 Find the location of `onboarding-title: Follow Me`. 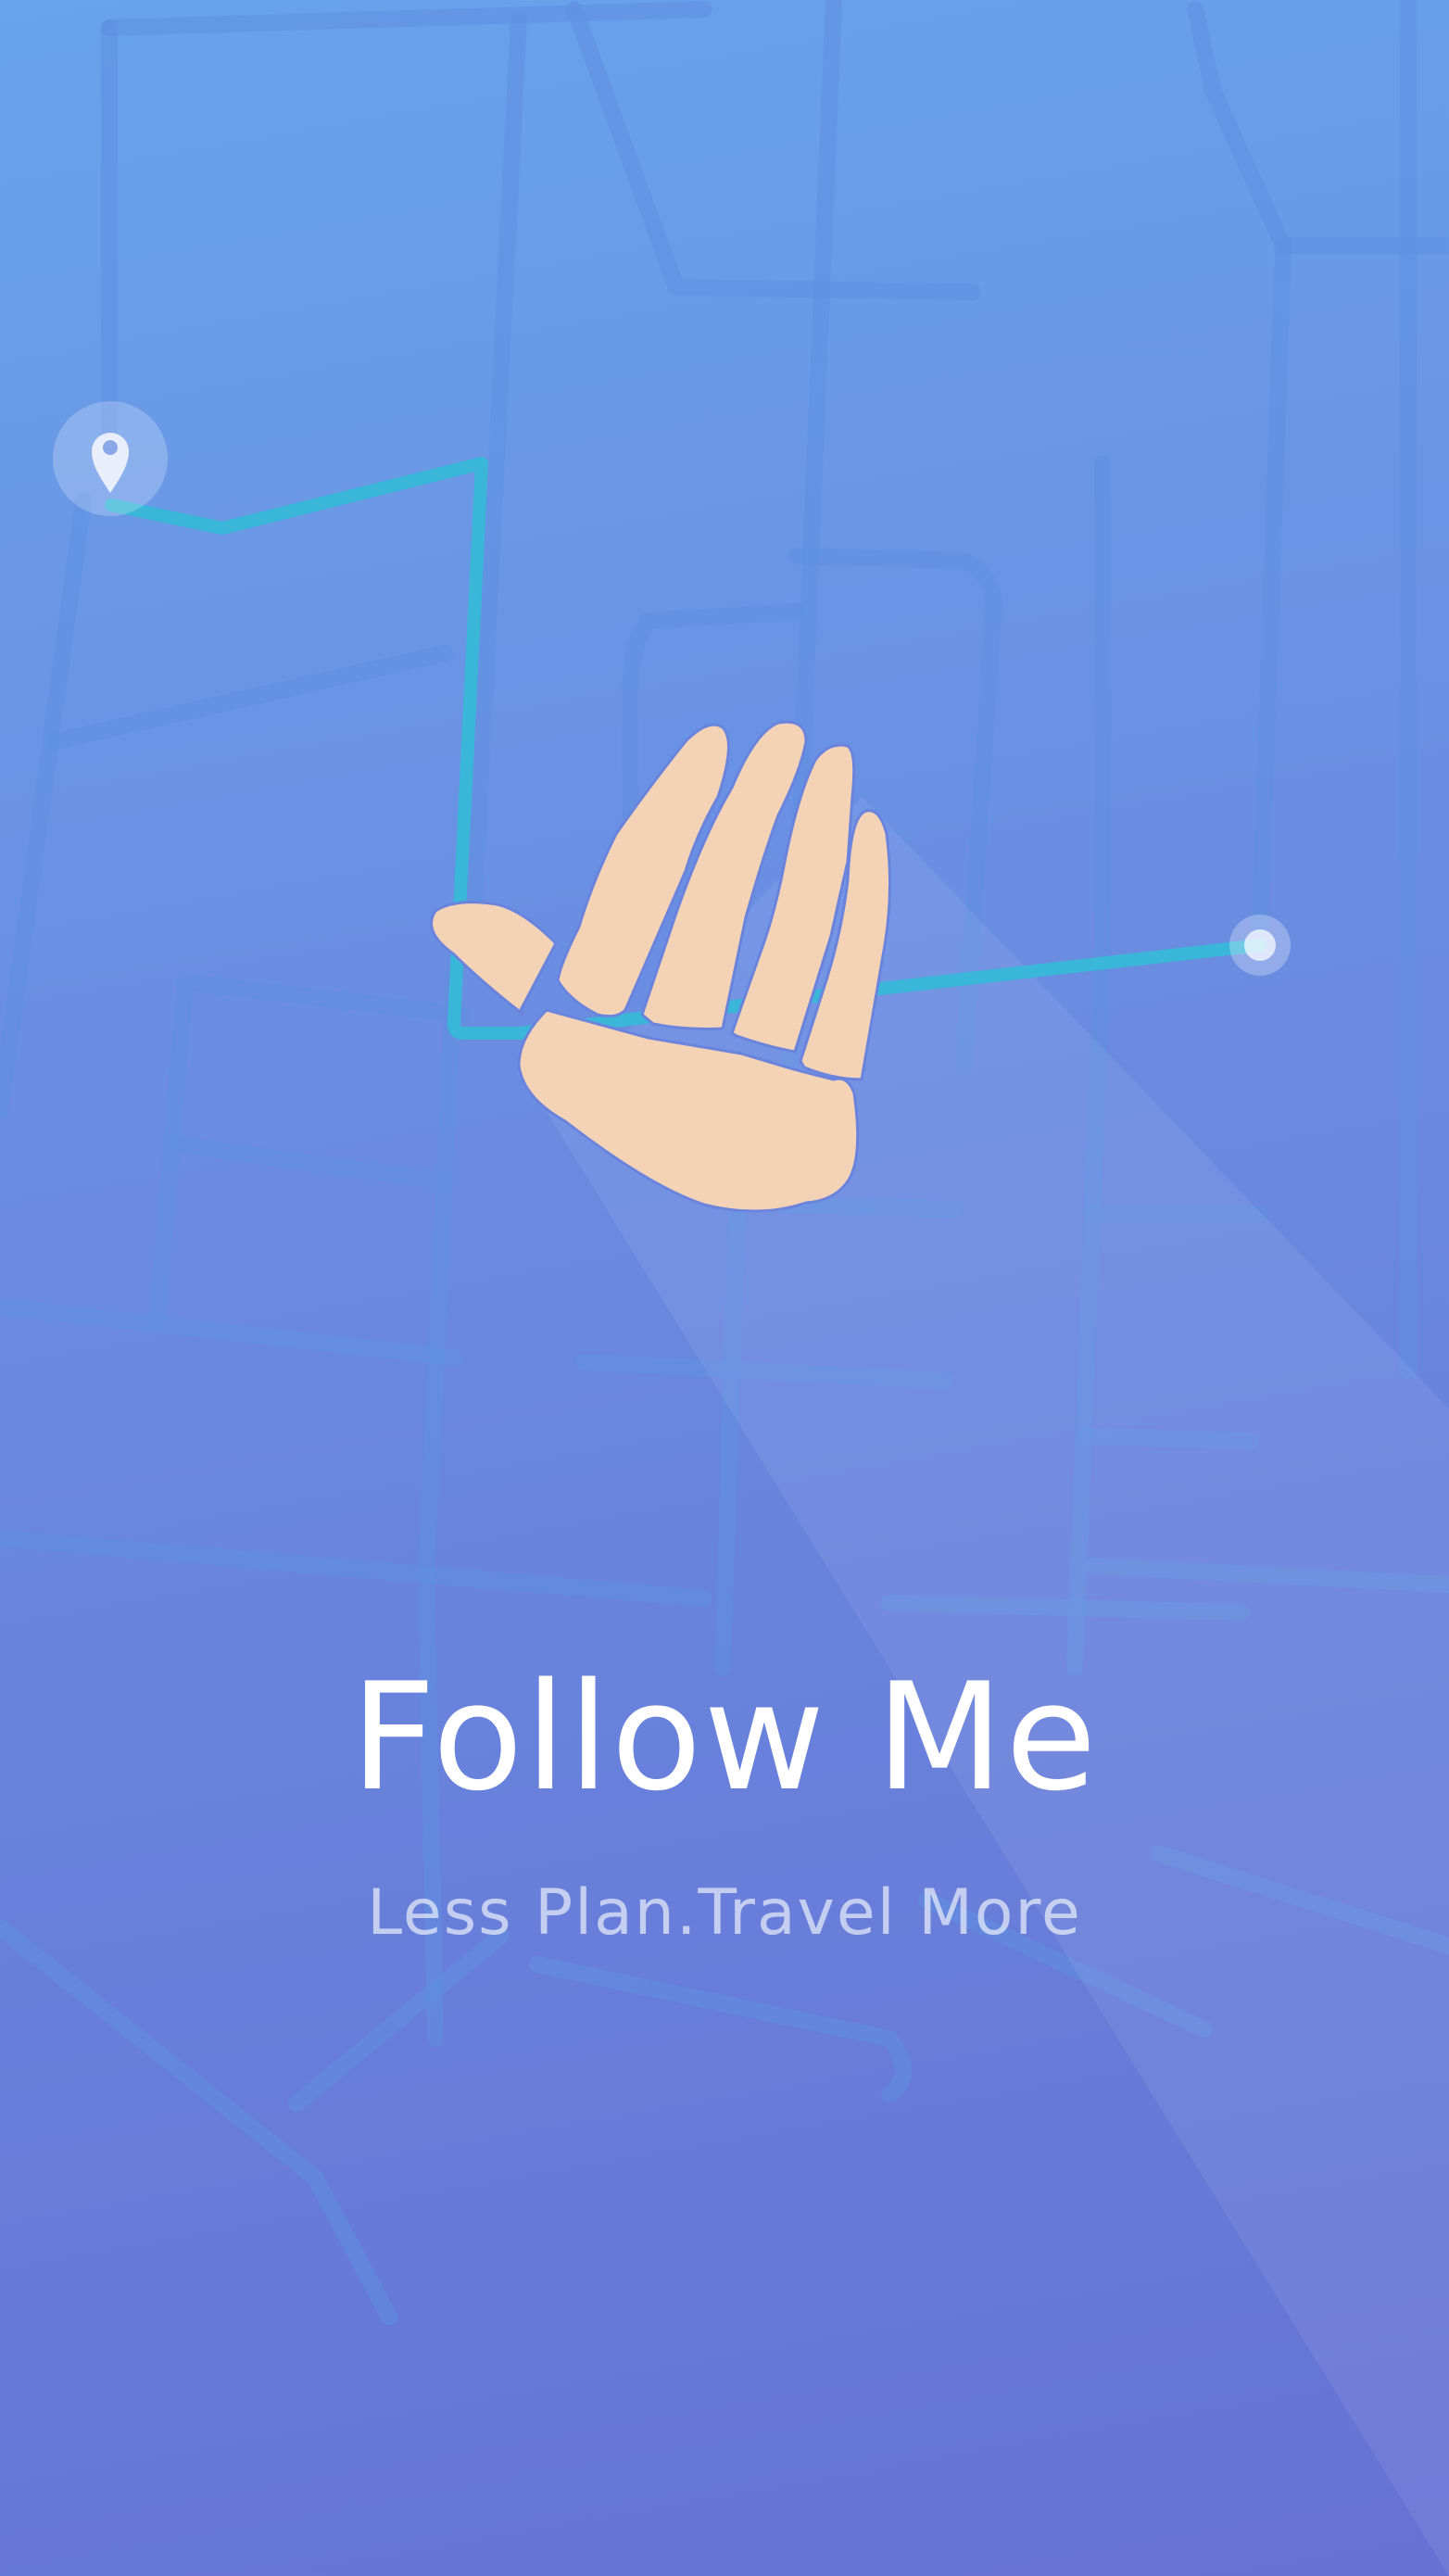

onboarding-title: Follow Me is located at coordinates (724, 1737).